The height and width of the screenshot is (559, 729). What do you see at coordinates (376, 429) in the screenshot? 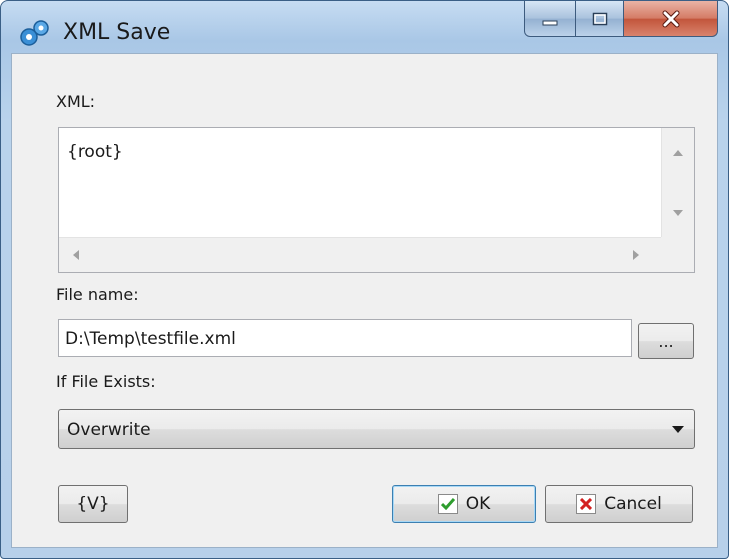
I see `if-file-exists-select: Overwrite` at bounding box center [376, 429].